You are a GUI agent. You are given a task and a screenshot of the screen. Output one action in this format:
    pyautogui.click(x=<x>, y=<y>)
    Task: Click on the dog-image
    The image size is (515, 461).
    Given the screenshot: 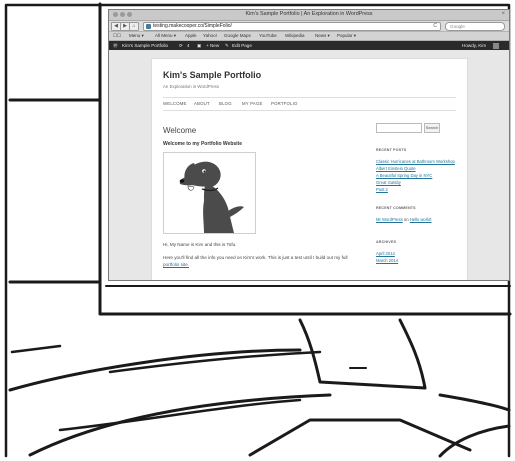 What is the action you would take?
    pyautogui.click(x=209, y=193)
    